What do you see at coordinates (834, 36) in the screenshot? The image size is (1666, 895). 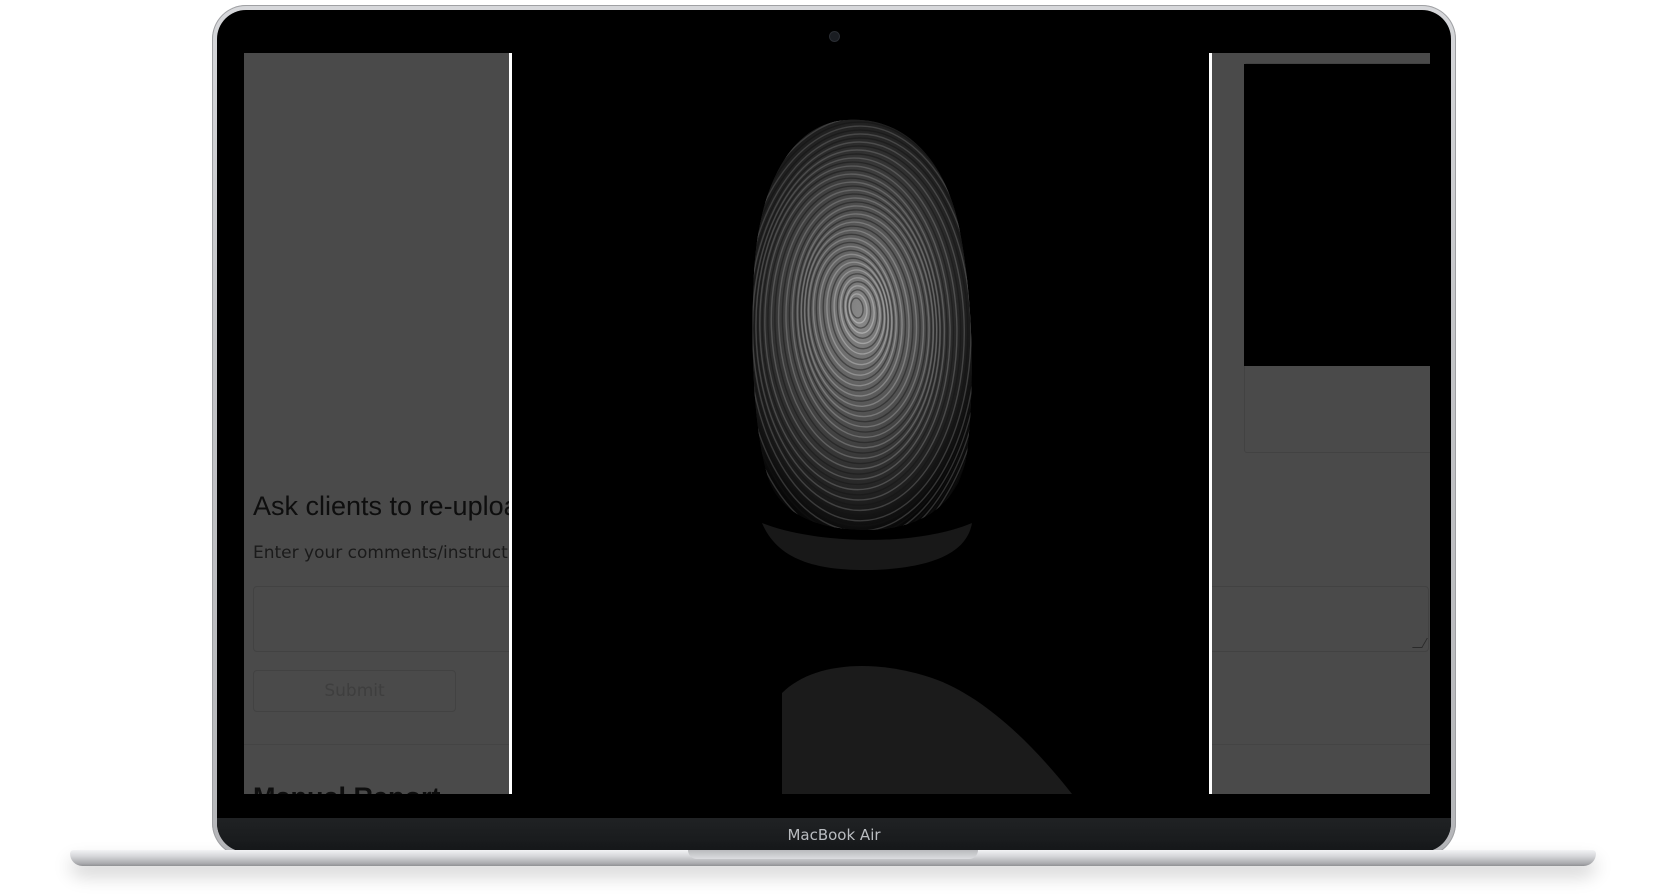 I see `camera-icon` at bounding box center [834, 36].